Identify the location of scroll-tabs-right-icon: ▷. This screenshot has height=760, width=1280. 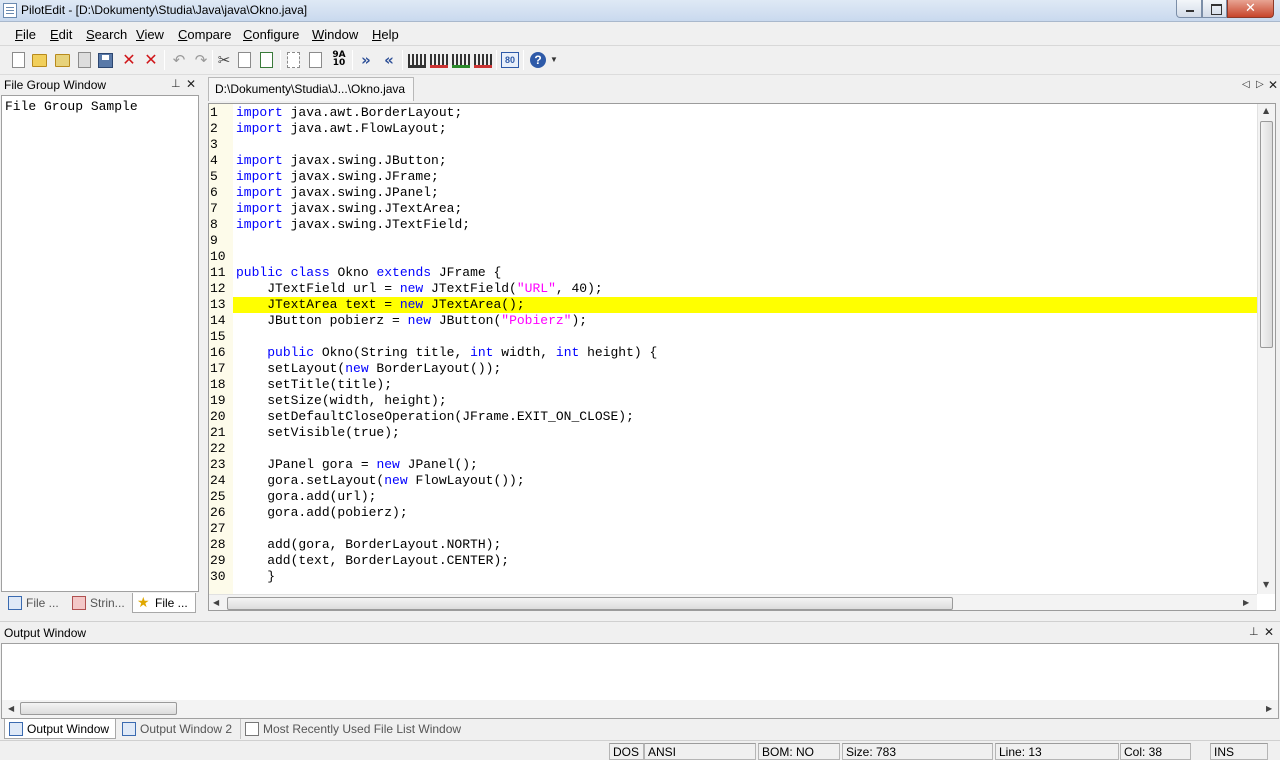
(1260, 84).